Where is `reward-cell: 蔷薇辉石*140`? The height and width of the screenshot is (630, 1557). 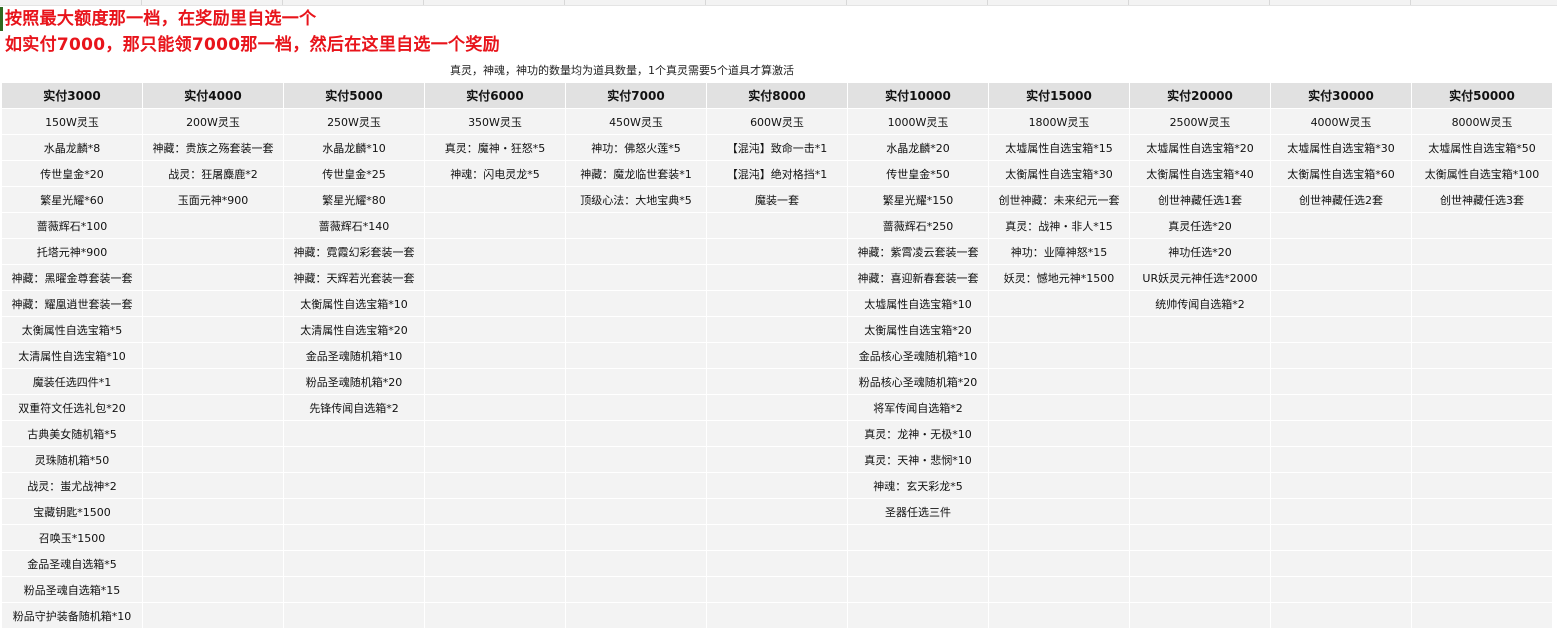 reward-cell: 蔷薇辉石*140 is located at coordinates (354, 225).